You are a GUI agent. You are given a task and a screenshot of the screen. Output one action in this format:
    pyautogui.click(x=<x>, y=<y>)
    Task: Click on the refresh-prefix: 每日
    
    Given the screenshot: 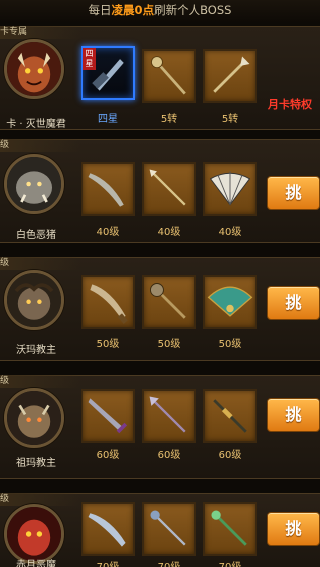 What is the action you would take?
    pyautogui.click(x=100, y=10)
    